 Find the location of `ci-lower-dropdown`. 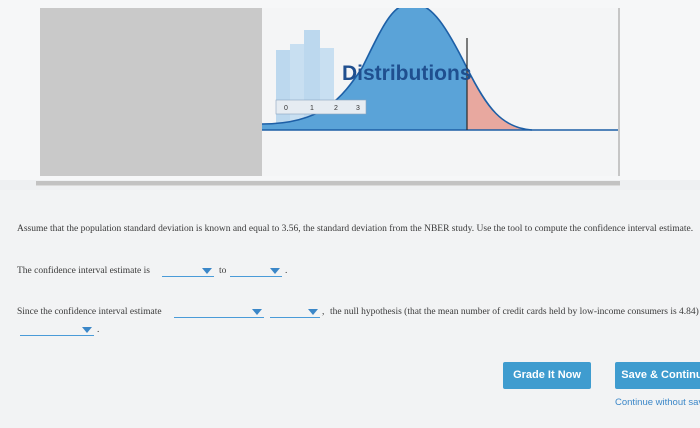

ci-lower-dropdown is located at coordinates (188, 271).